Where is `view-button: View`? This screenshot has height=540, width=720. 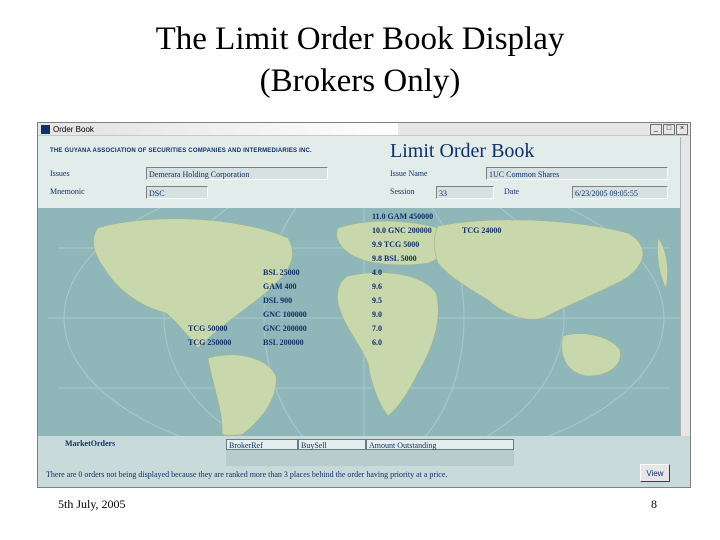
view-button: View is located at coordinates (655, 473).